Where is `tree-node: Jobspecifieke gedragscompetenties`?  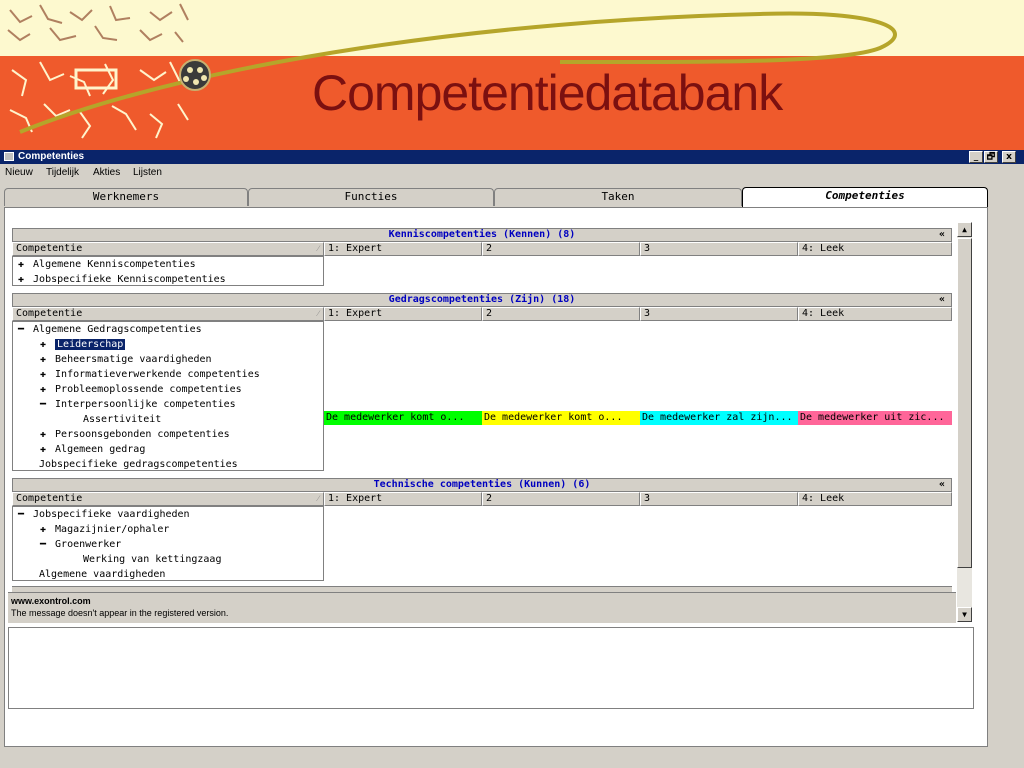 tree-node: Jobspecifieke gedragscompetenties is located at coordinates (138, 464).